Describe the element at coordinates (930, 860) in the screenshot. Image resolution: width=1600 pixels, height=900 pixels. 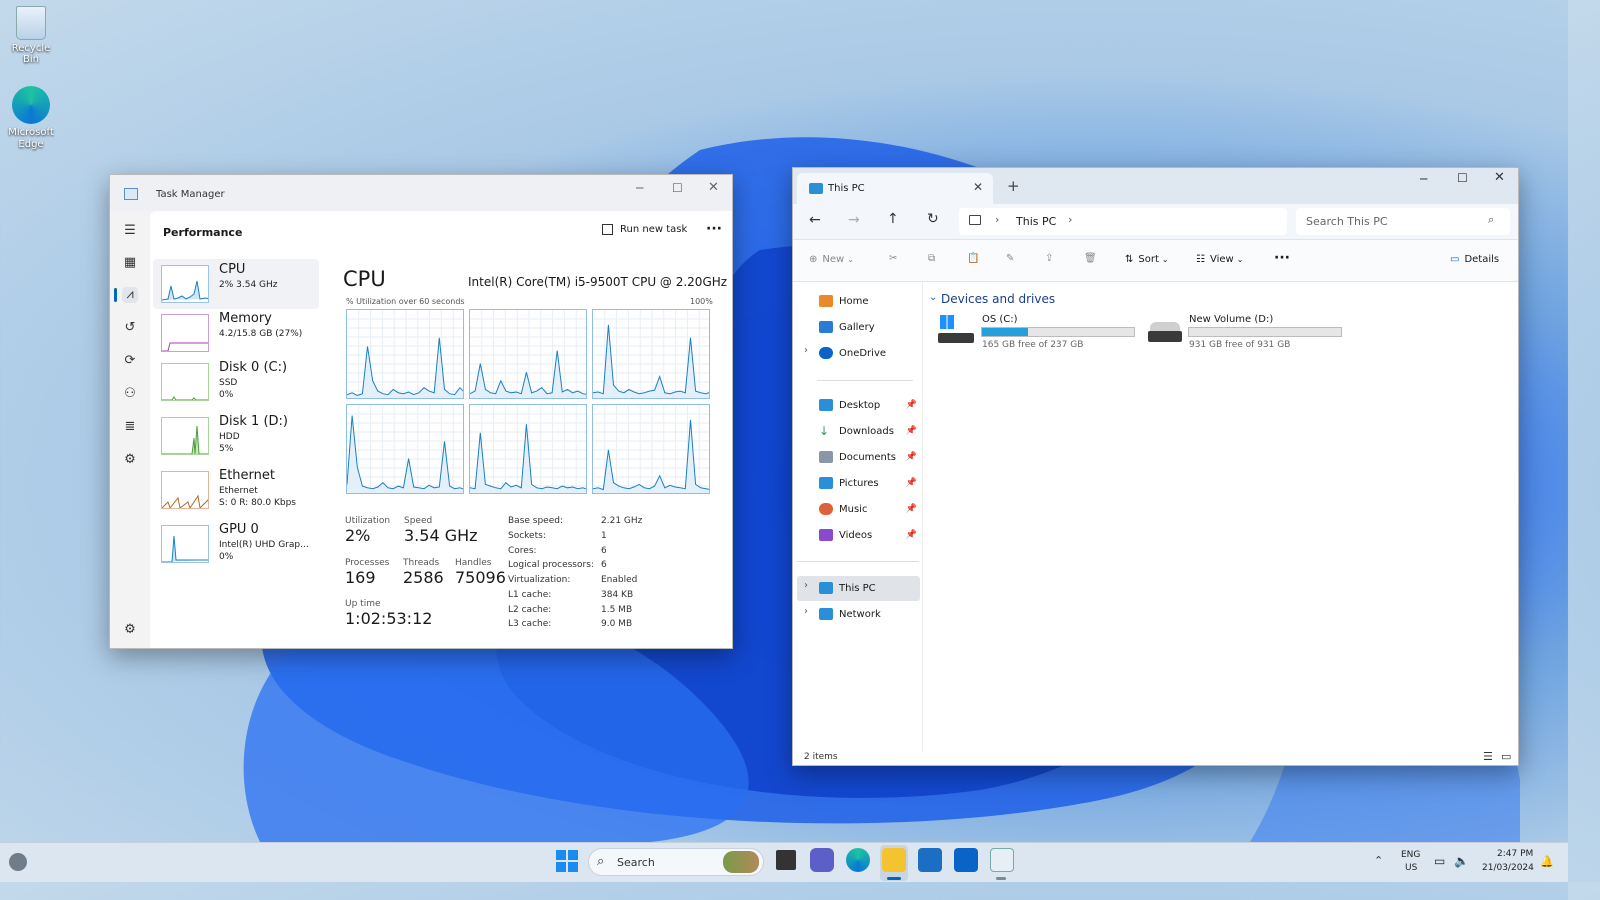
I see `store-icon` at that location.